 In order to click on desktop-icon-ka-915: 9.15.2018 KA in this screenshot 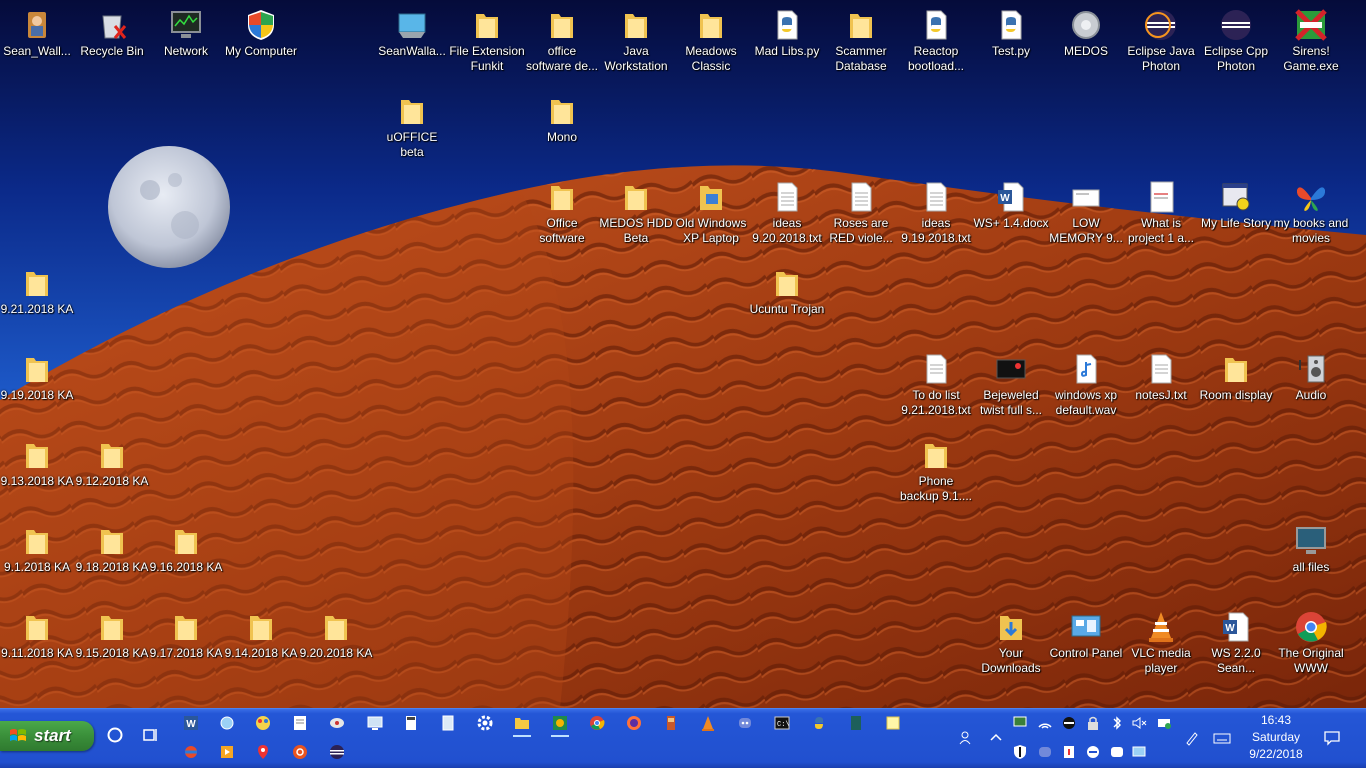, I will do `click(112, 635)`.